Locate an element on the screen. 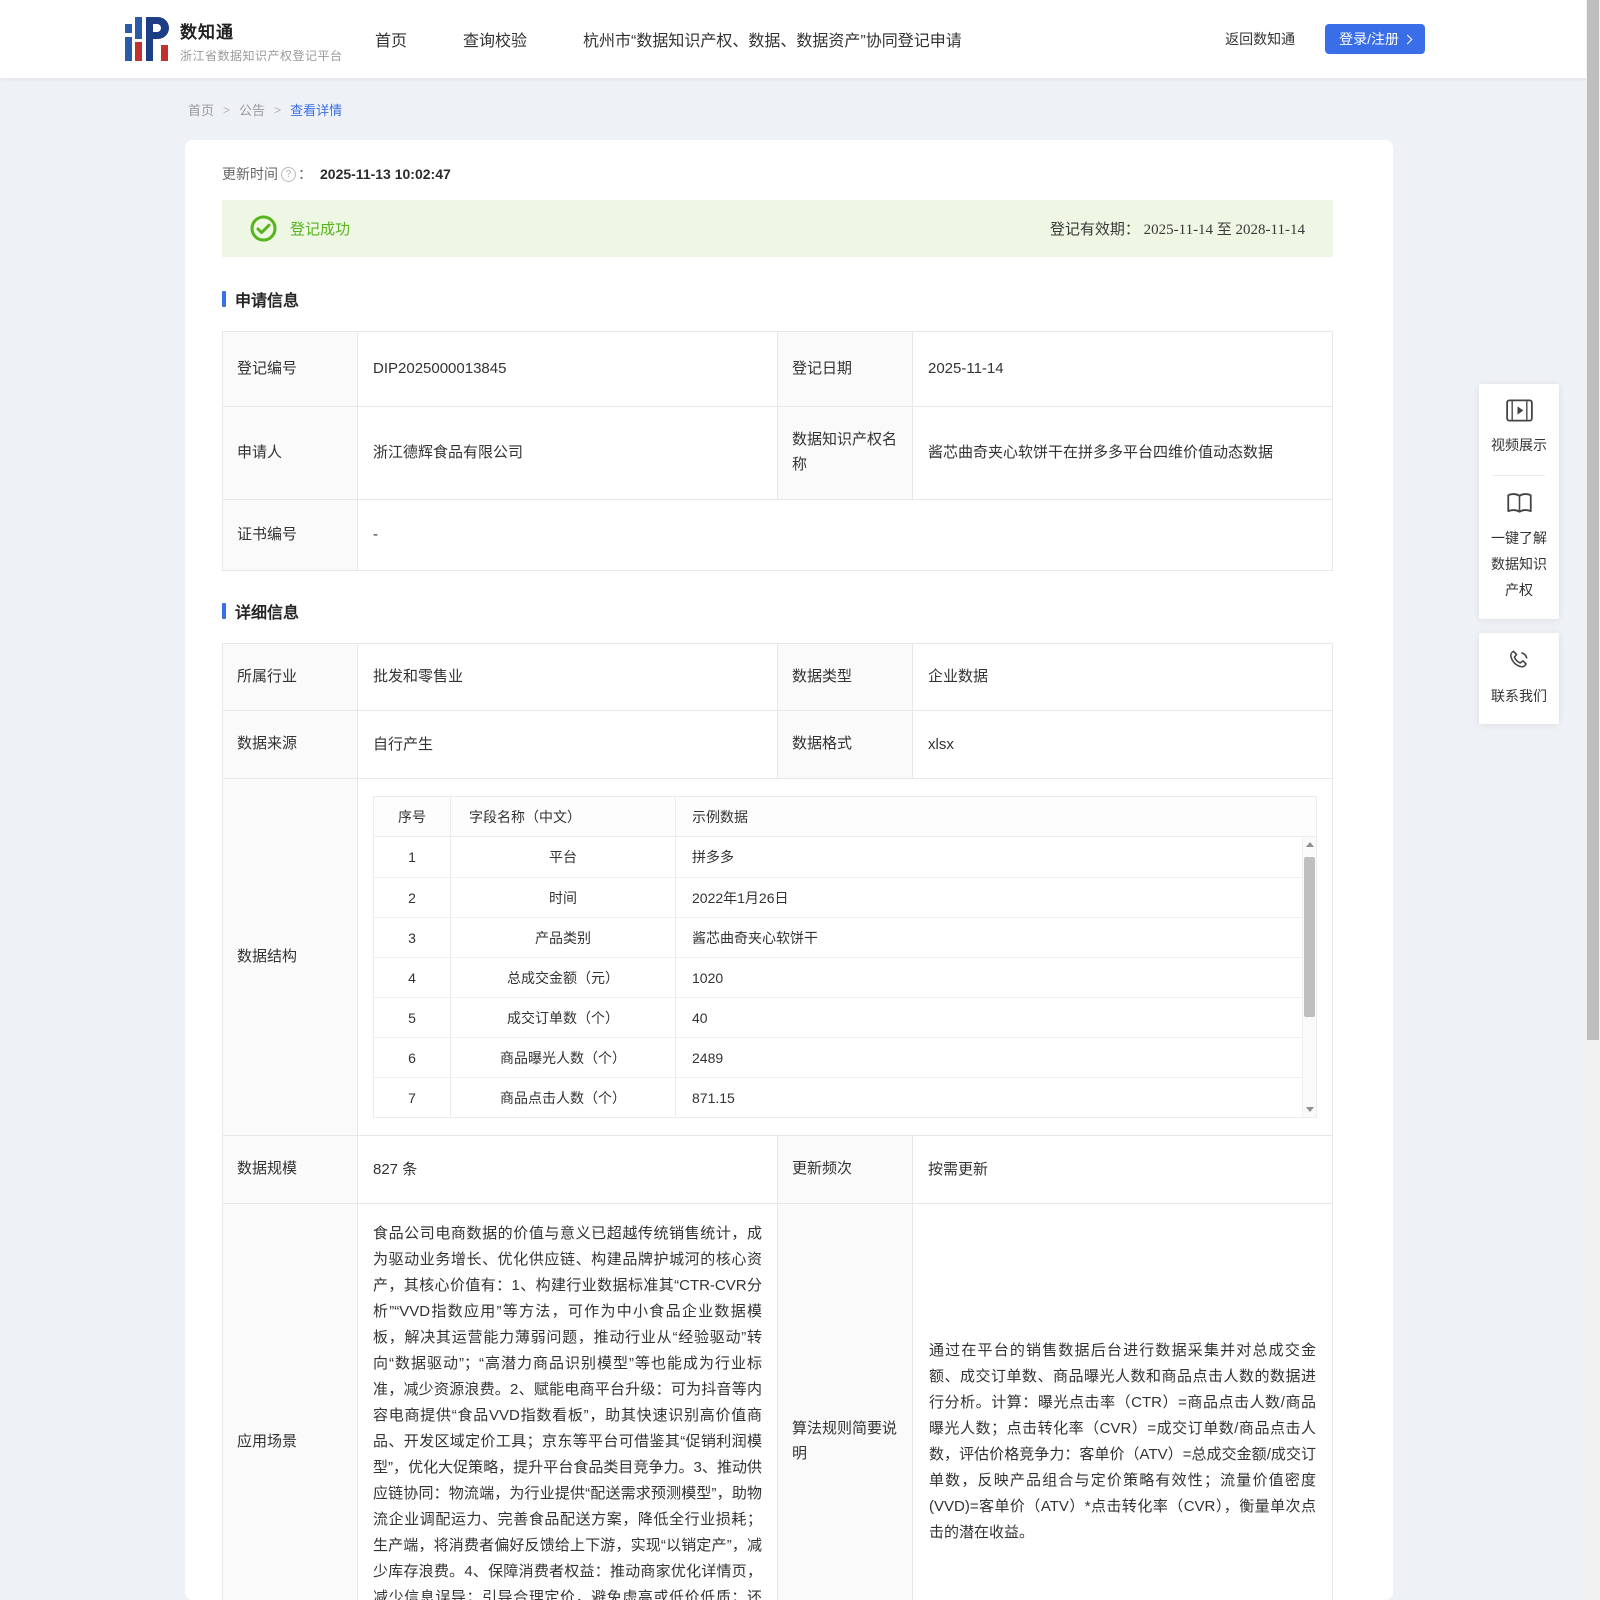 This screenshot has width=1600, height=1600. brand-subtitle: 浙江省数据知识产权登记平台 is located at coordinates (261, 55).